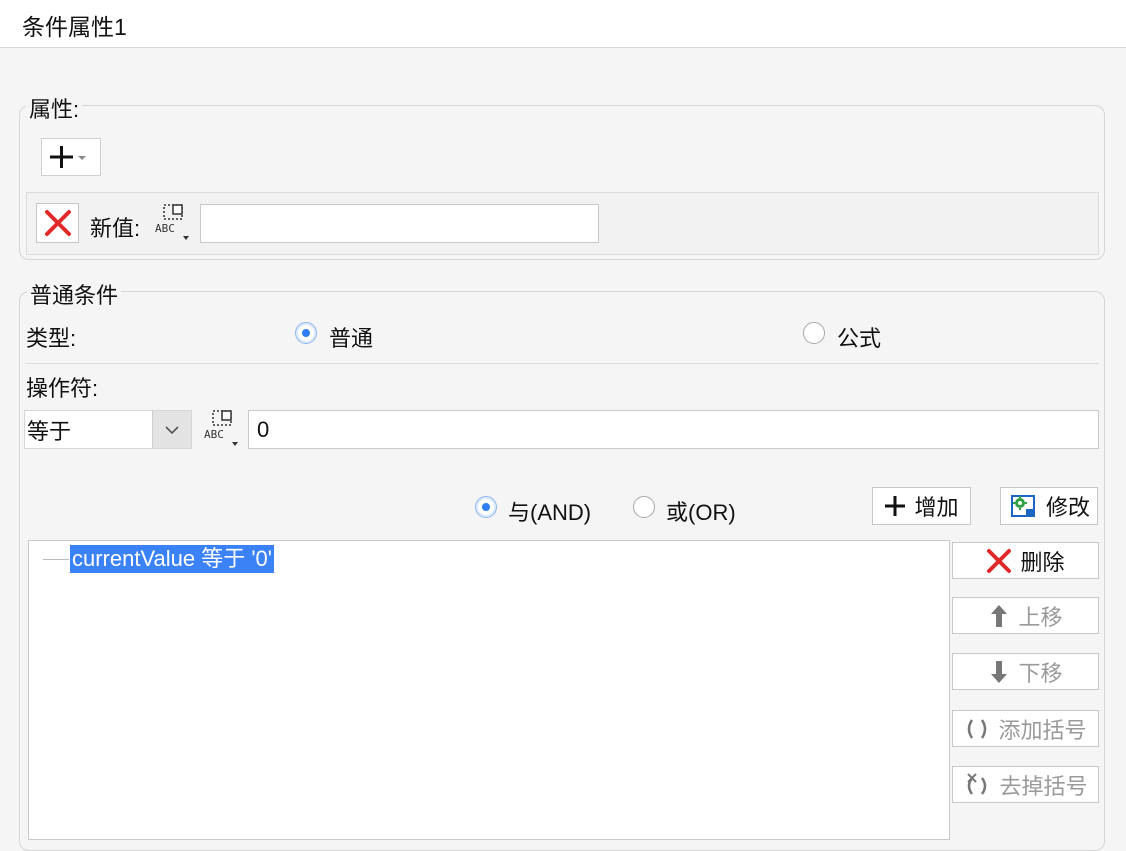 The width and height of the screenshot is (1126, 851). I want to click on operand-input: 0, so click(673, 429).